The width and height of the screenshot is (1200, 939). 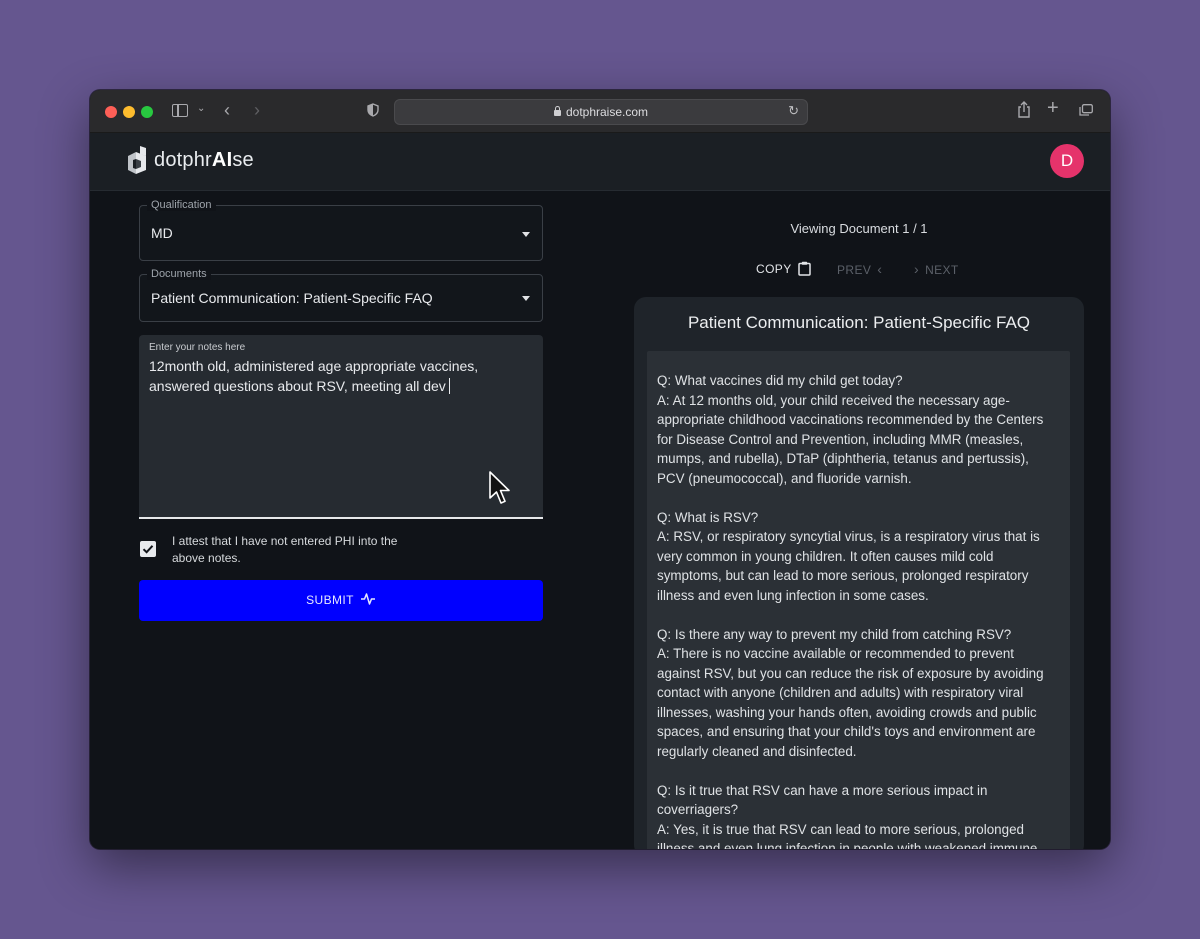 I want to click on sidebar-toggle-icon, so click(x=180, y=110).